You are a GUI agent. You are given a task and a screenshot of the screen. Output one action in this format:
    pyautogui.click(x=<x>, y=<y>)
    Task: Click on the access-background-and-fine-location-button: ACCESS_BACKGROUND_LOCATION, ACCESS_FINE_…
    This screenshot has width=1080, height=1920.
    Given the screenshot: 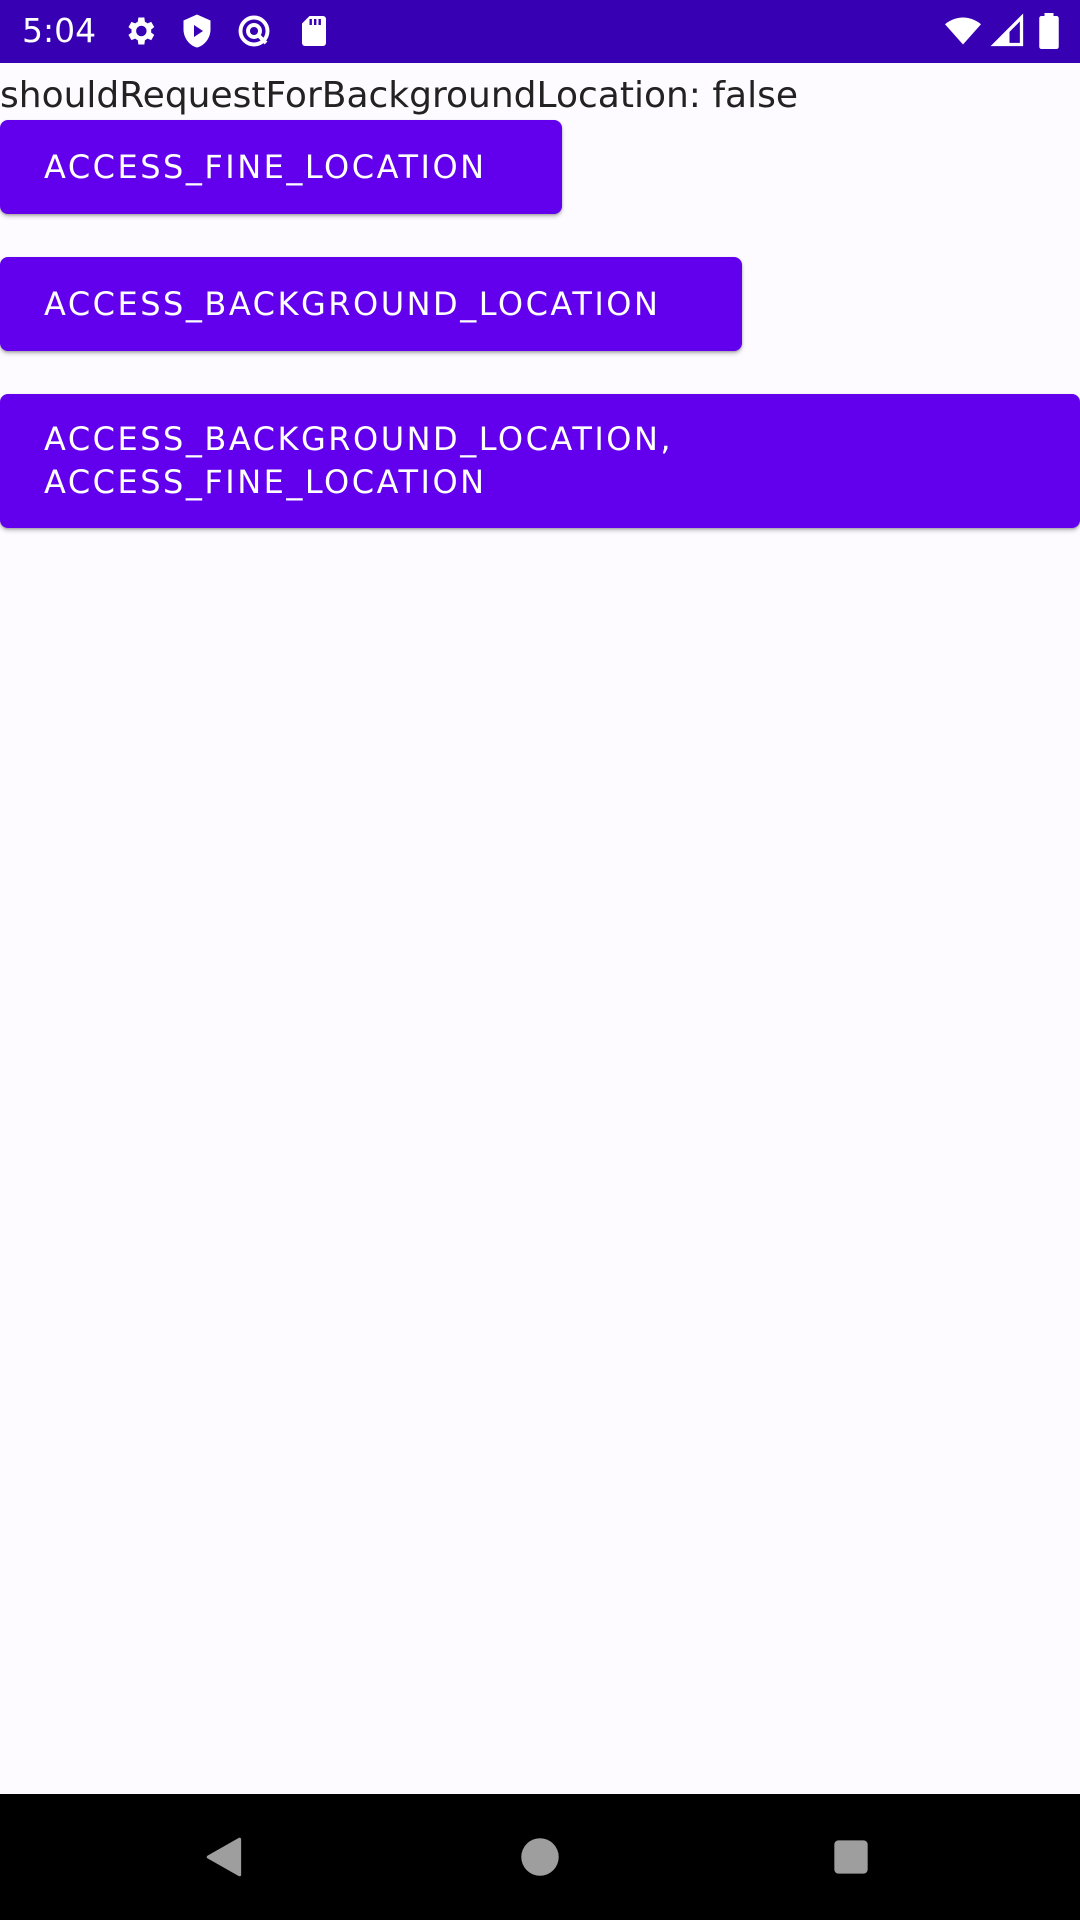 What is the action you would take?
    pyautogui.click(x=540, y=461)
    